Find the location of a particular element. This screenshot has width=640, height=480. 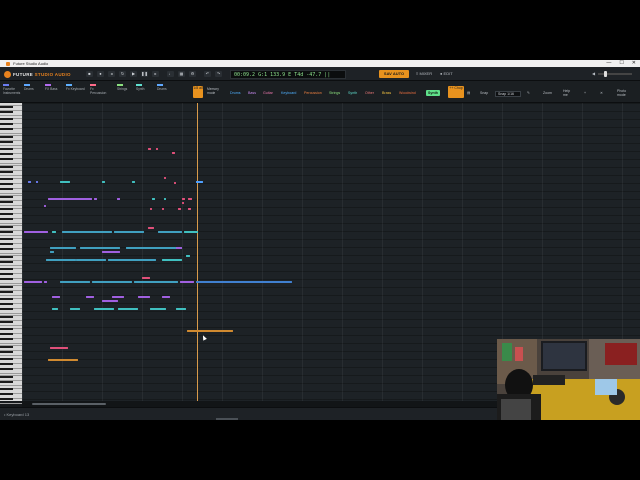

minimize-icon: — is located at coordinates (608, 63).